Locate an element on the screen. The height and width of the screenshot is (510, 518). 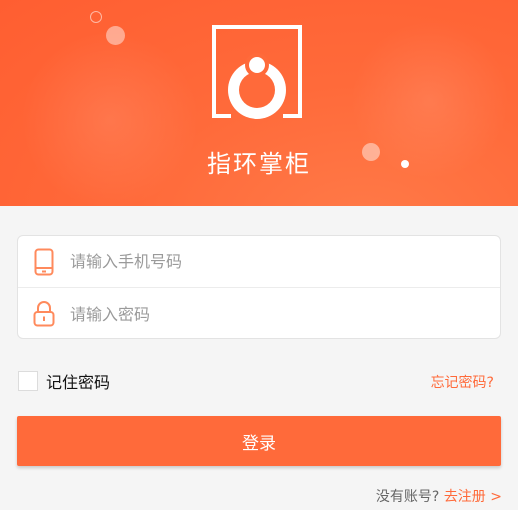
phone-field-row is located at coordinates (259, 262).